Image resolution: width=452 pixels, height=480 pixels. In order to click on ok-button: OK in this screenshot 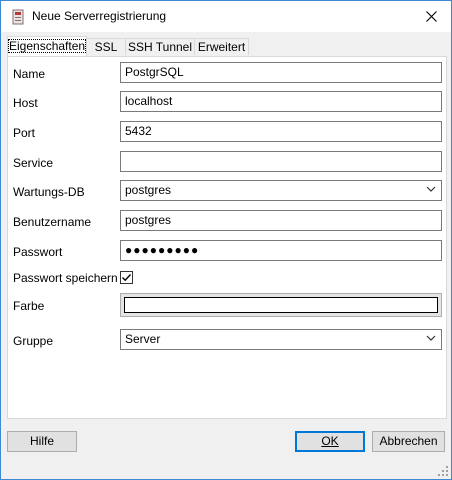, I will do `click(330, 441)`.